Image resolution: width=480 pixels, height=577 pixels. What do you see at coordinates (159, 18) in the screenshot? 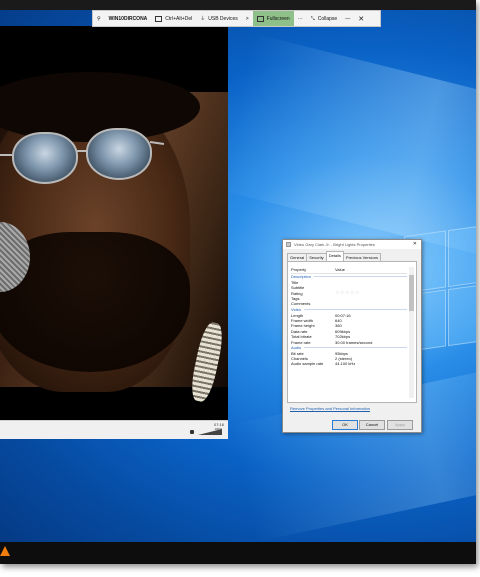
I see `keyboard-icon` at bounding box center [159, 18].